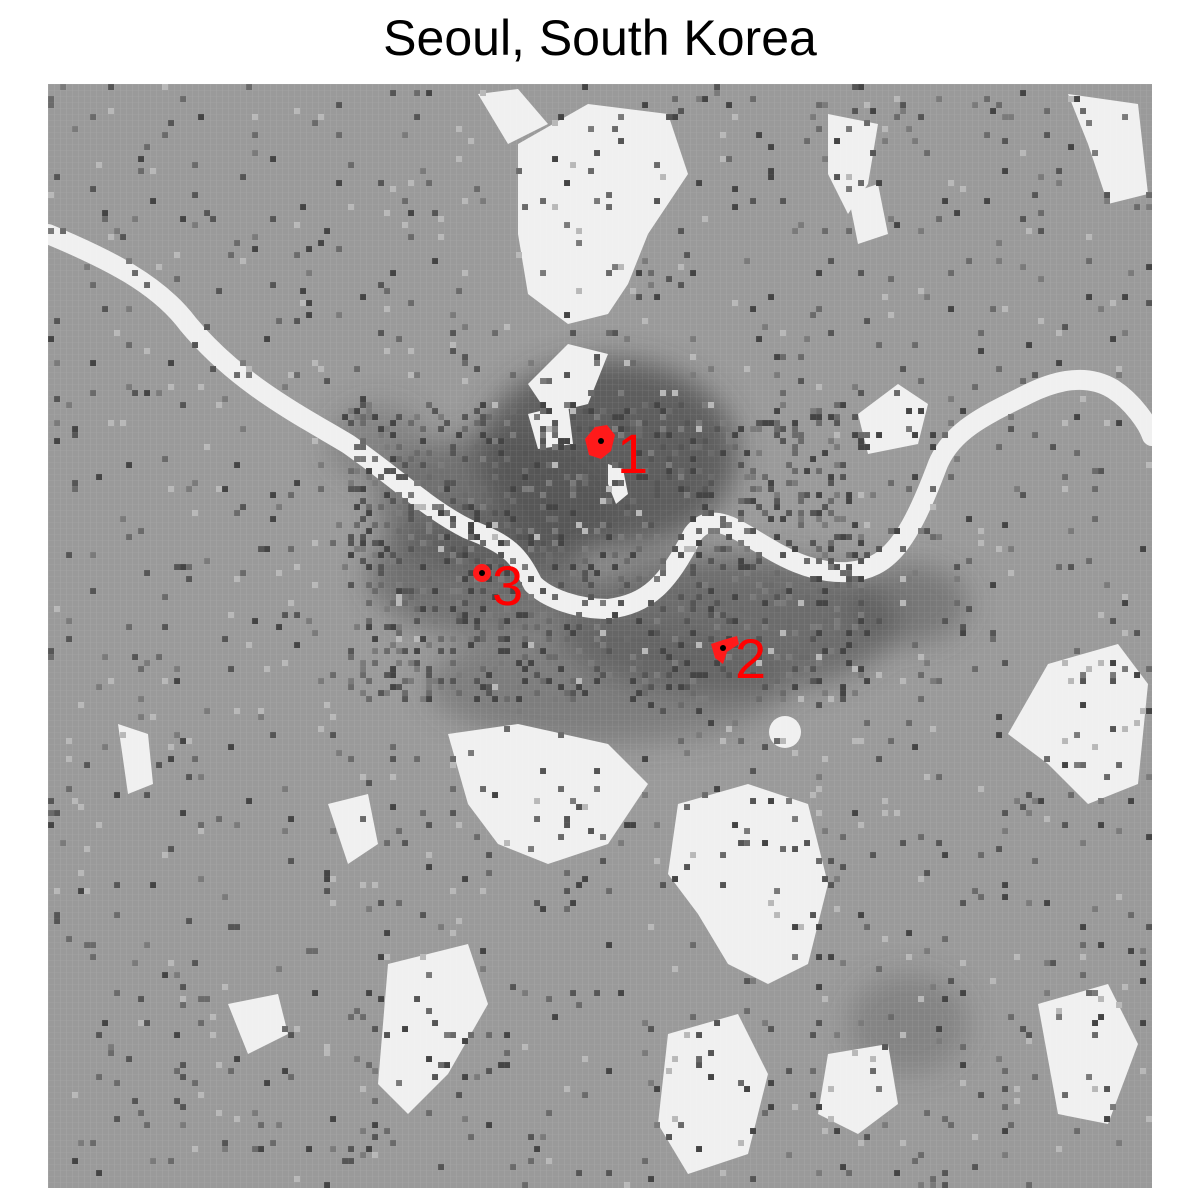 This screenshot has width=1200, height=1200. What do you see at coordinates (632, 453) in the screenshot?
I see `marker-1-label: 1` at bounding box center [632, 453].